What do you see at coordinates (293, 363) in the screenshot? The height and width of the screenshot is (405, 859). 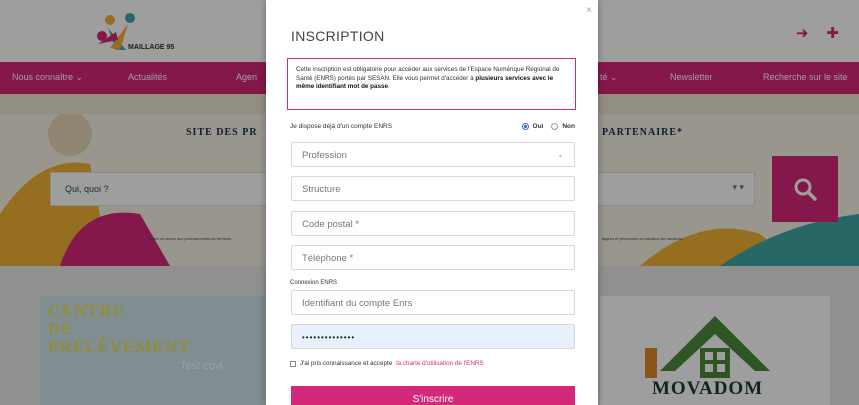 I see `terms-checkbox` at bounding box center [293, 363].